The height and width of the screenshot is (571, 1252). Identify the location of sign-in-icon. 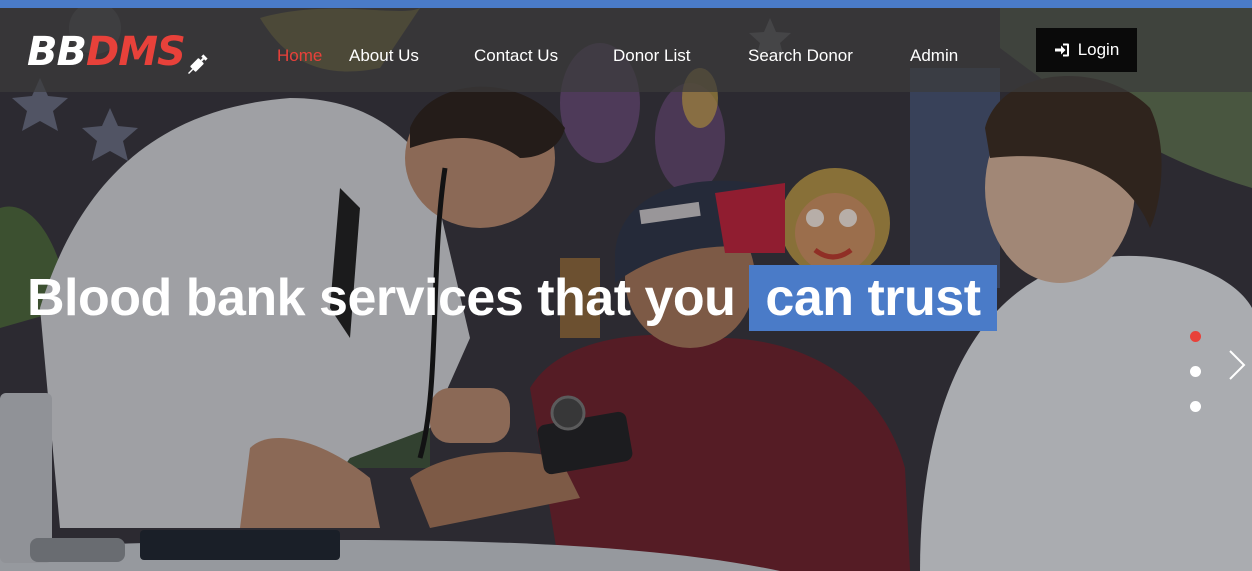
(1061, 50).